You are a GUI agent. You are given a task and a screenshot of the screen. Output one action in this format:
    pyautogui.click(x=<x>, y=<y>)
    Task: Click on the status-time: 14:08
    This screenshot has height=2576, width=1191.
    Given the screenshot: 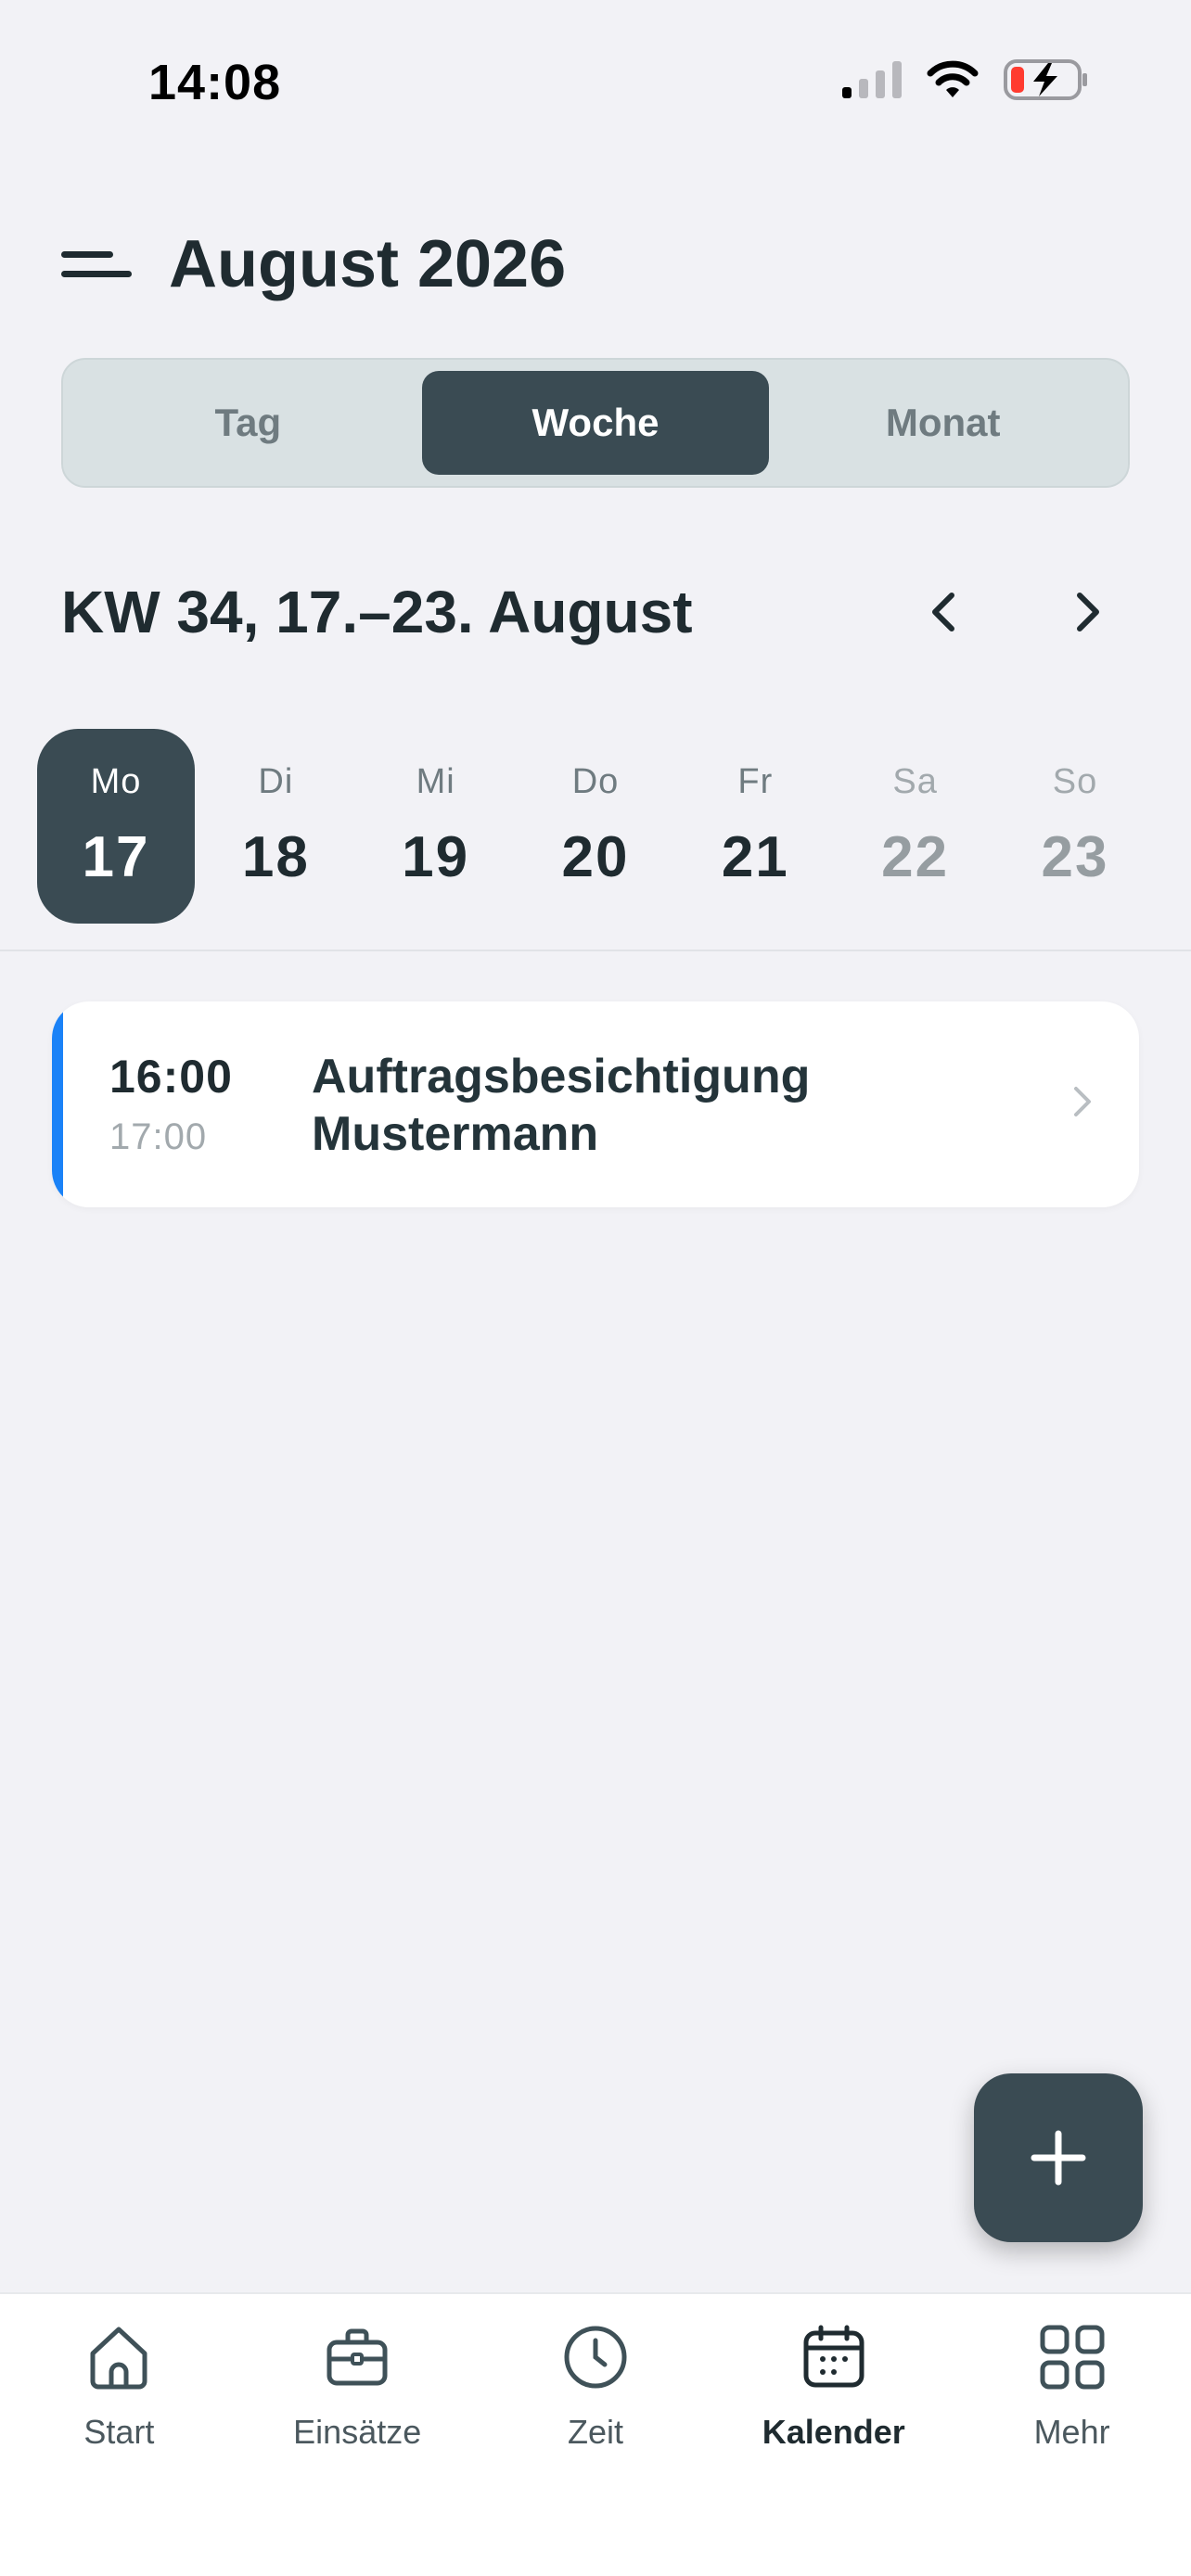 What is the action you would take?
    pyautogui.click(x=215, y=82)
    